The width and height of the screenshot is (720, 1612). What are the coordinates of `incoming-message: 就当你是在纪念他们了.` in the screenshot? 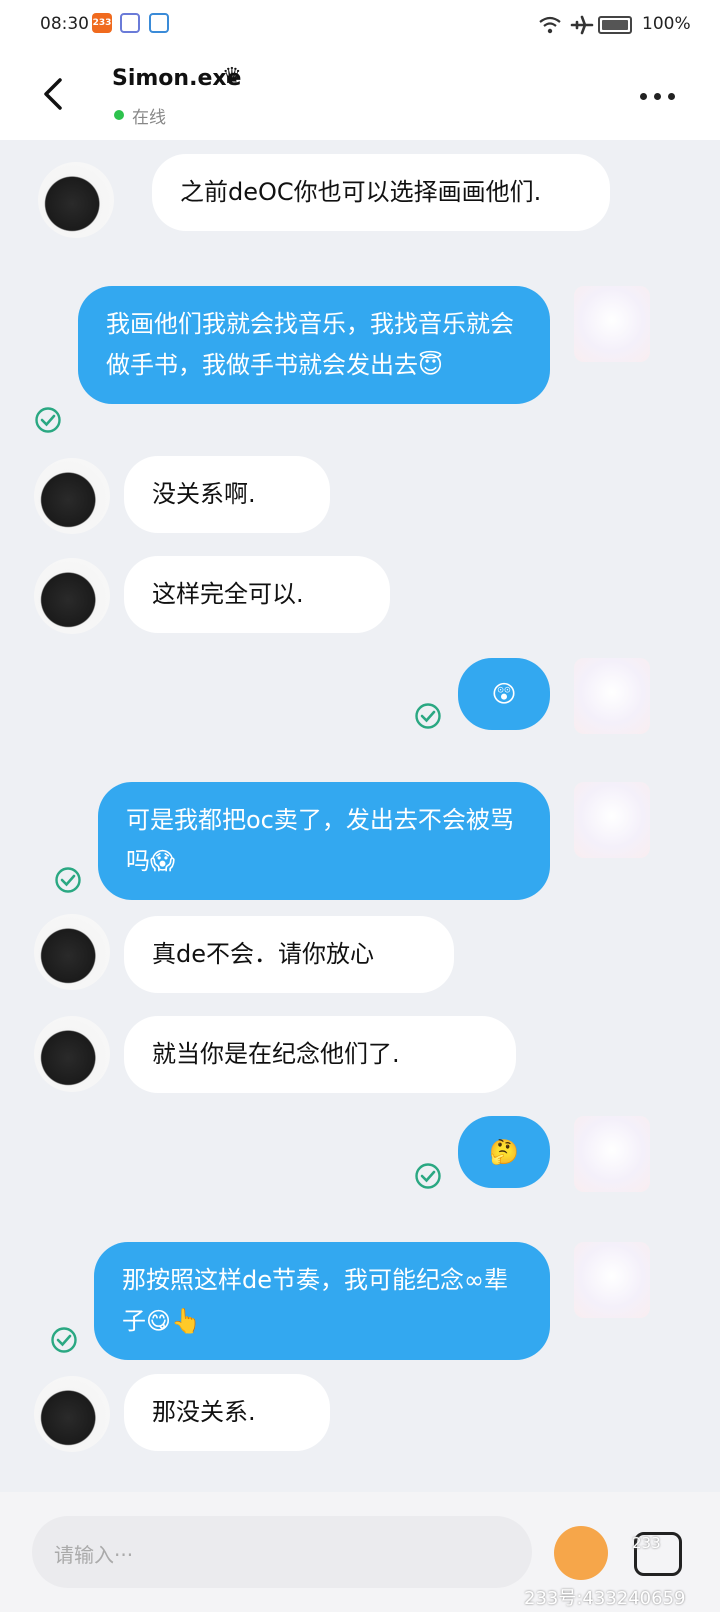 It's located at (320, 1054).